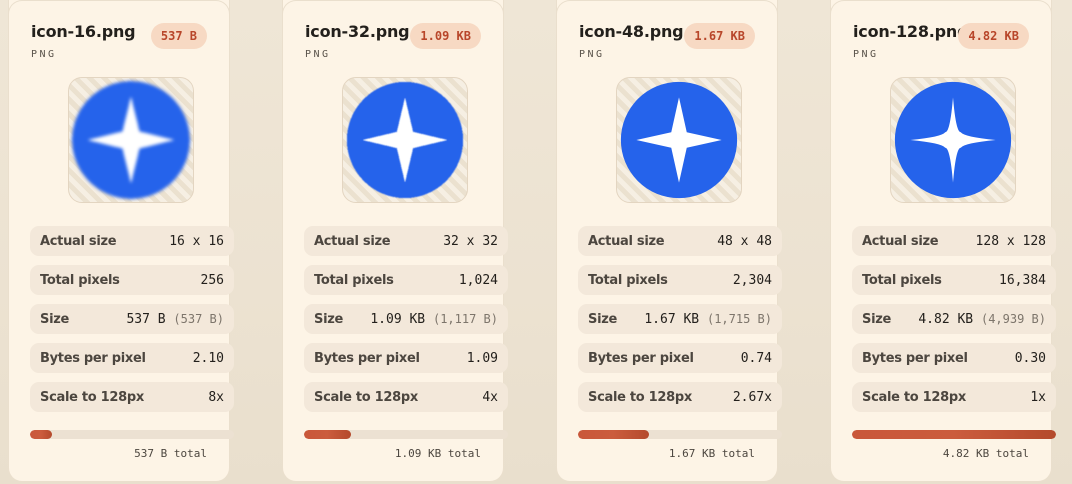 The width and height of the screenshot is (1072, 484). I want to click on stat-scale: Scale to 128px 1x, so click(954, 397).